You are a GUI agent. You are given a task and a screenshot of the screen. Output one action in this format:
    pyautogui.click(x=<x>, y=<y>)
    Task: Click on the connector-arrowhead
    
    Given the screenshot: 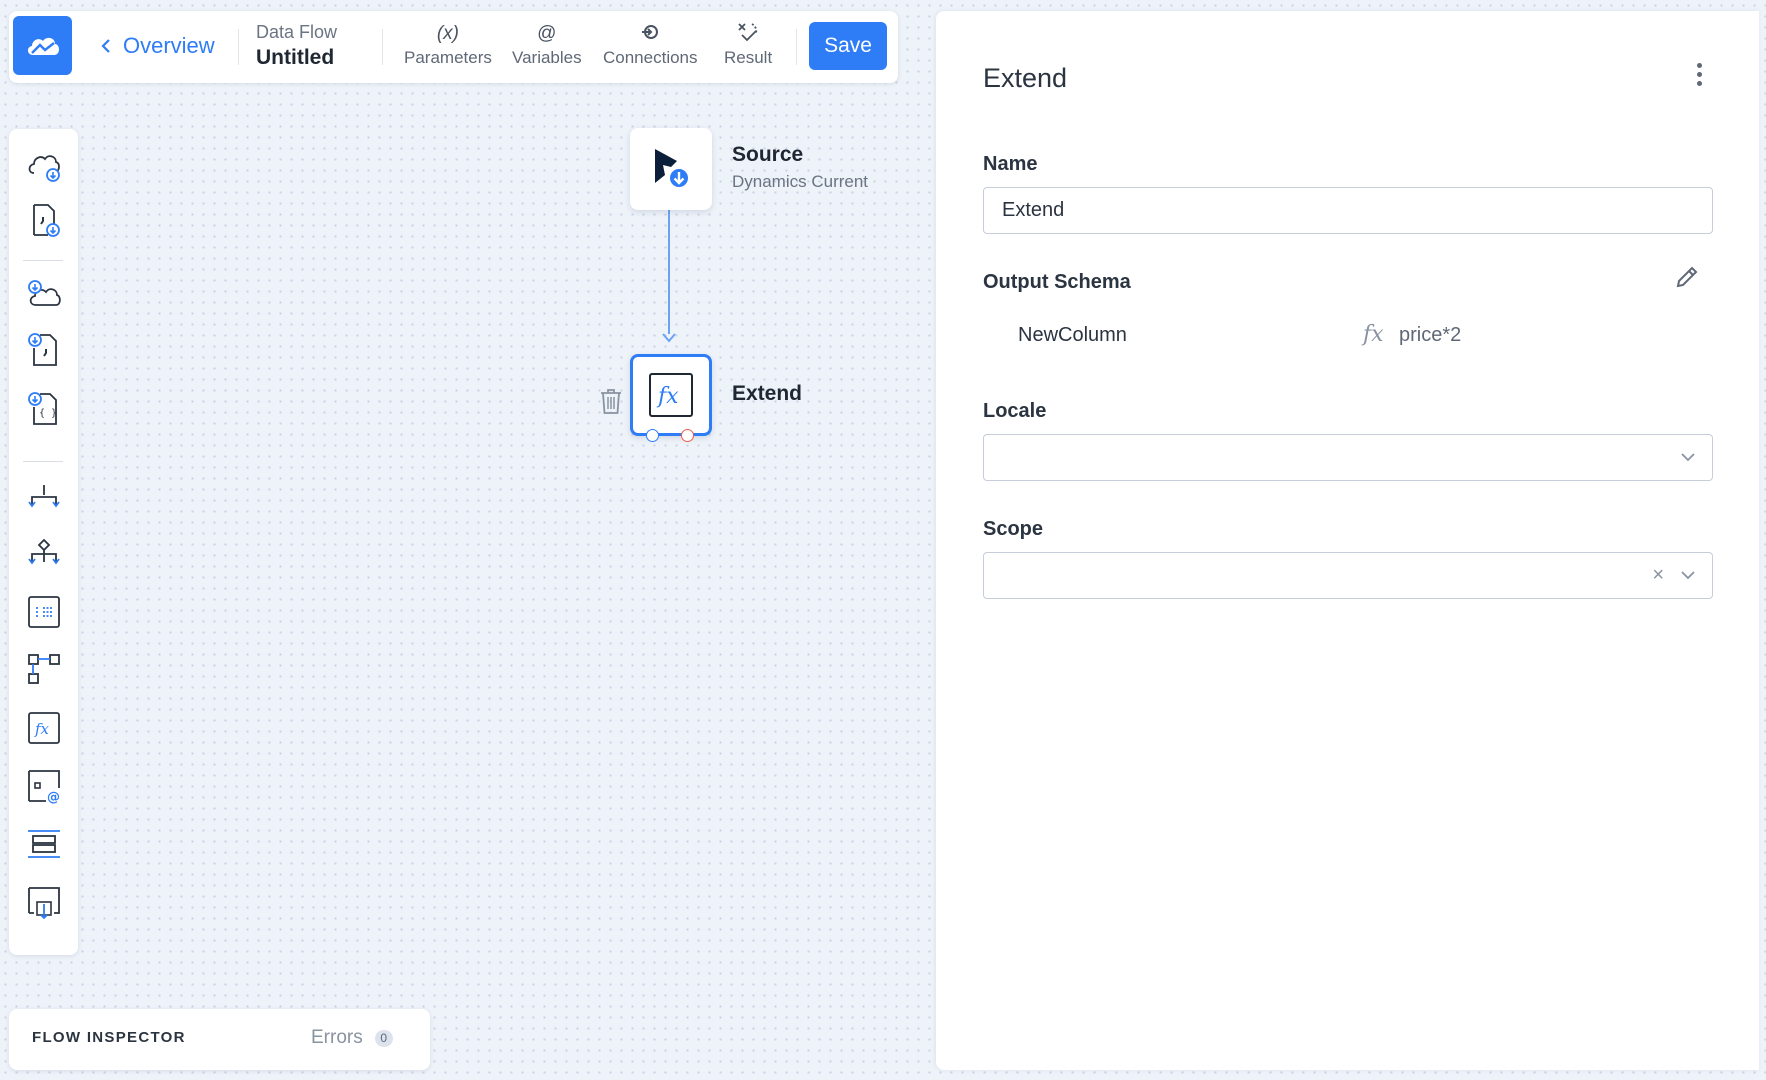 What is the action you would take?
    pyautogui.click(x=669, y=338)
    